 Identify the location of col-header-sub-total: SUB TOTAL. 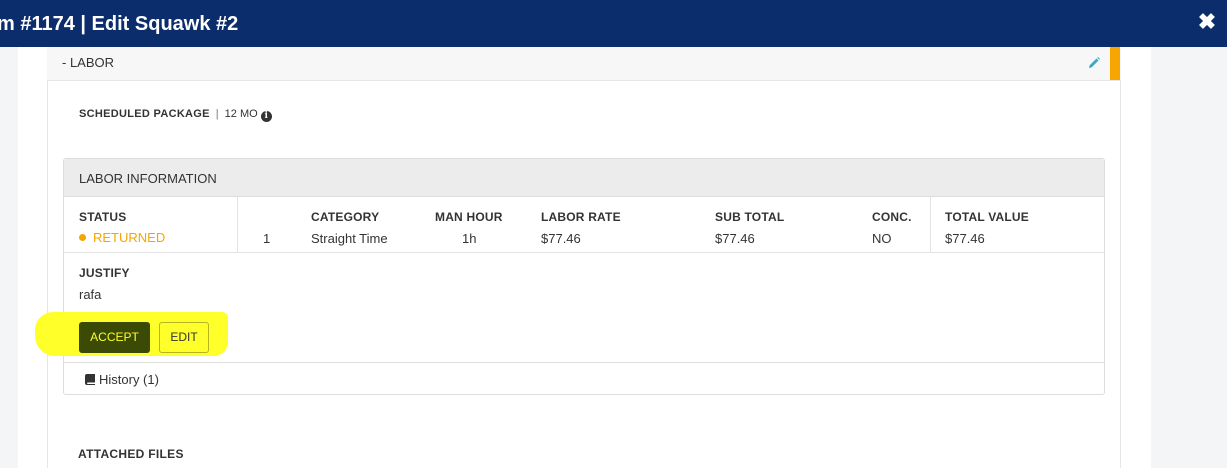
(750, 217).